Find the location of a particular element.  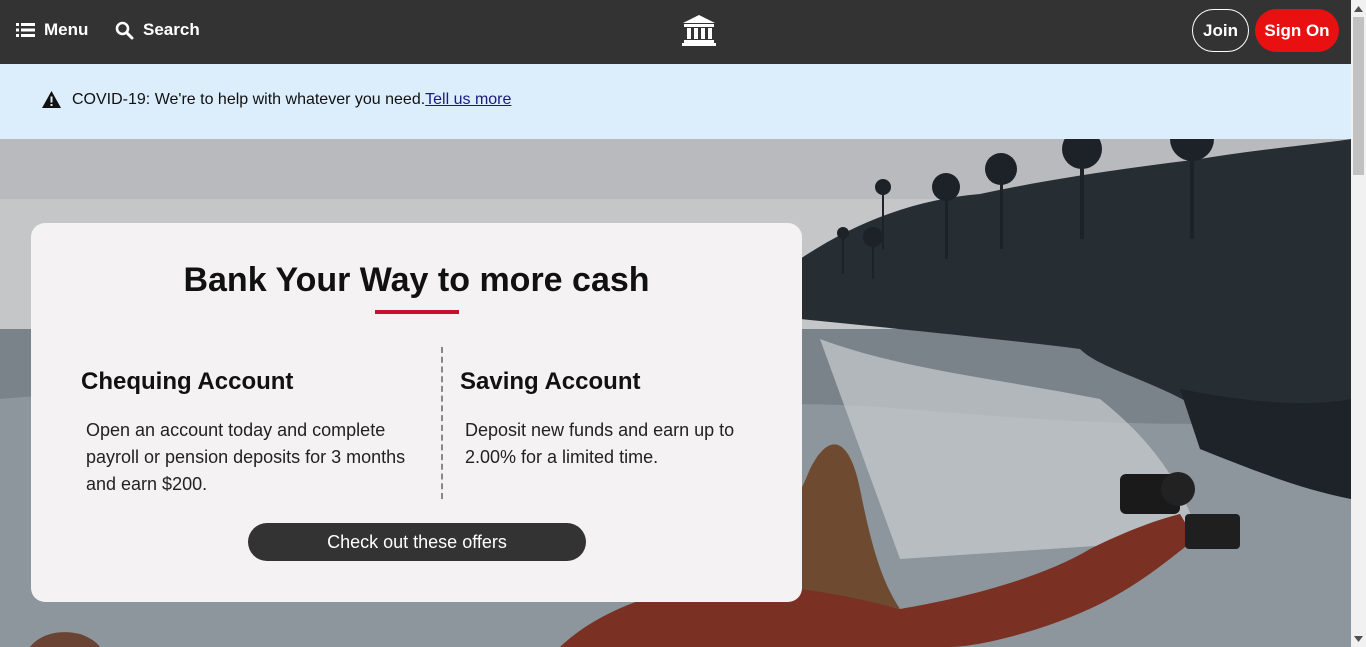

chequing-account-title: Chequing Account is located at coordinates (187, 381).